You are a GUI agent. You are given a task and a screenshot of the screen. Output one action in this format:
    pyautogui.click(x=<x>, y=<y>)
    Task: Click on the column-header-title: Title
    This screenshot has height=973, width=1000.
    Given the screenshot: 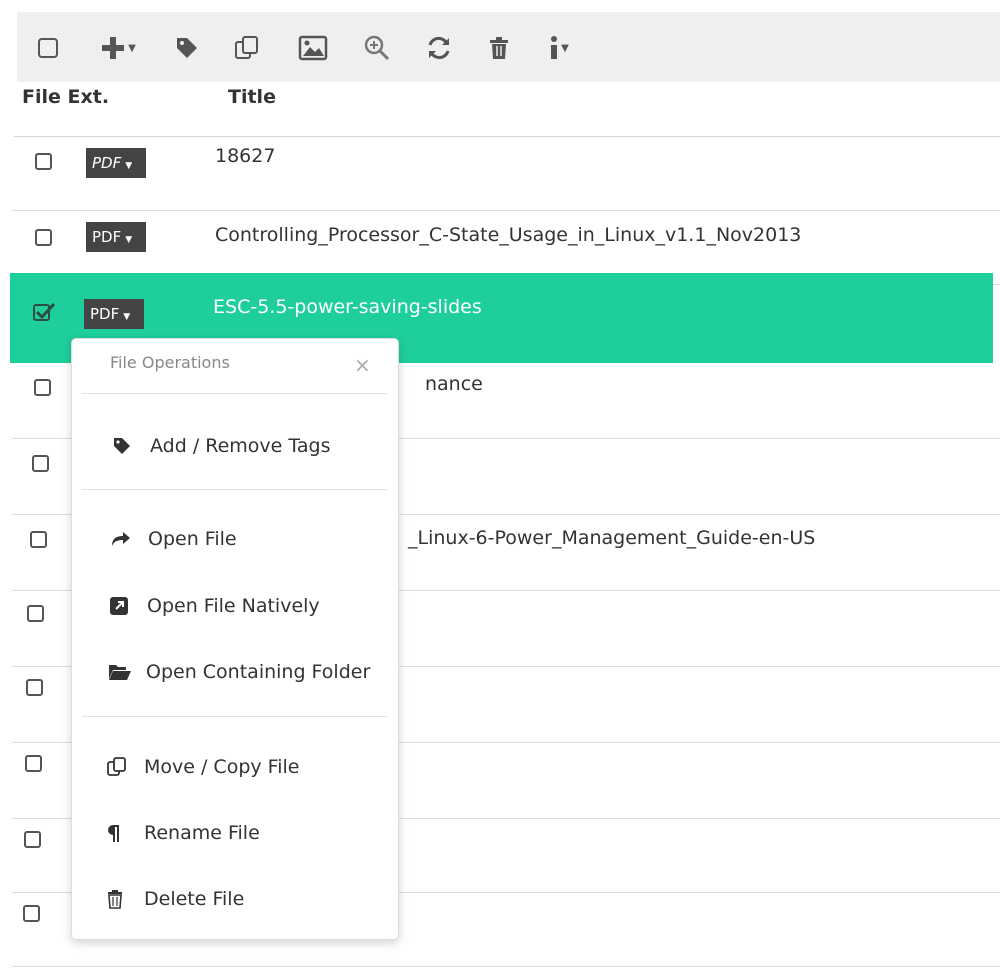 What is the action you would take?
    pyautogui.click(x=252, y=97)
    